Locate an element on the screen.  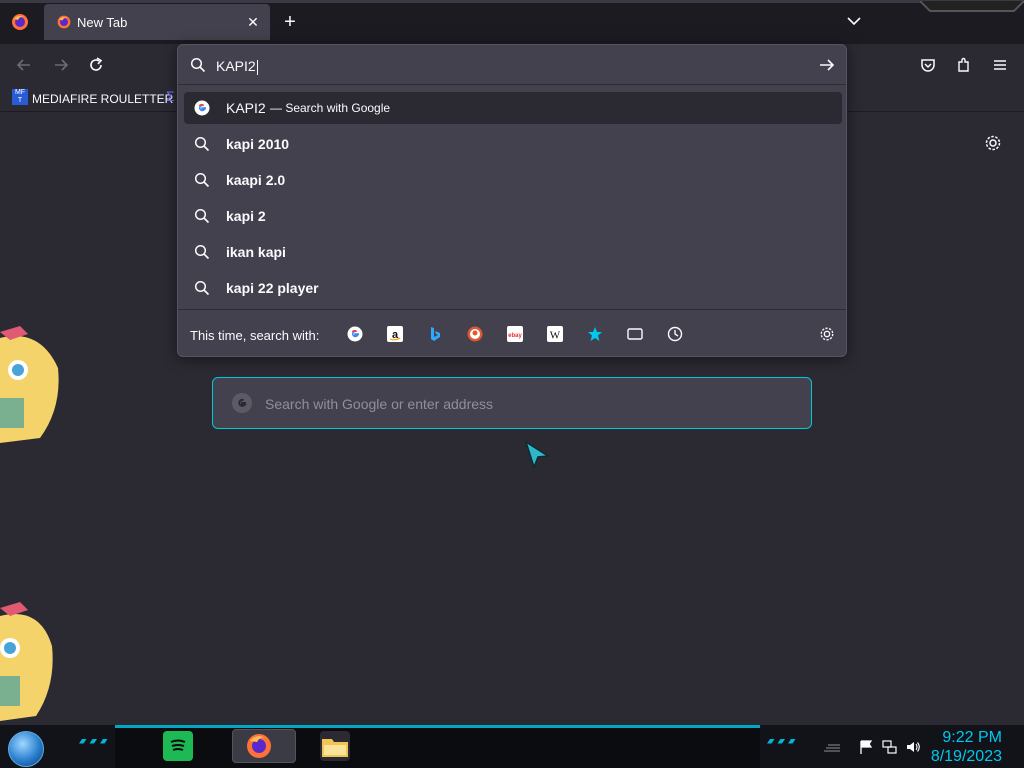
flag-icon is located at coordinates (866, 747).